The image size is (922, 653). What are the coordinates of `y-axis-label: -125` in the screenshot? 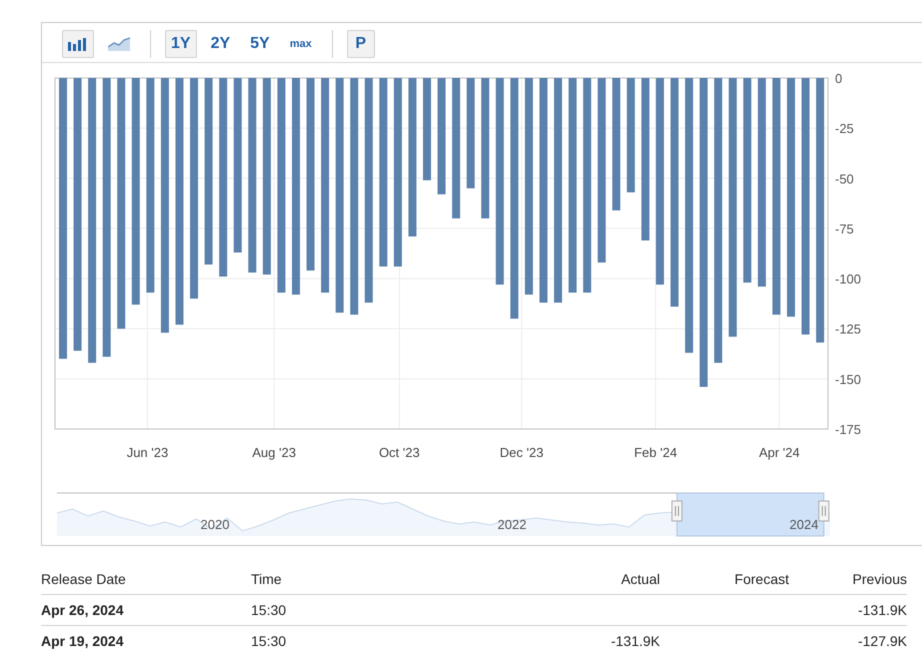 It's located at (848, 329).